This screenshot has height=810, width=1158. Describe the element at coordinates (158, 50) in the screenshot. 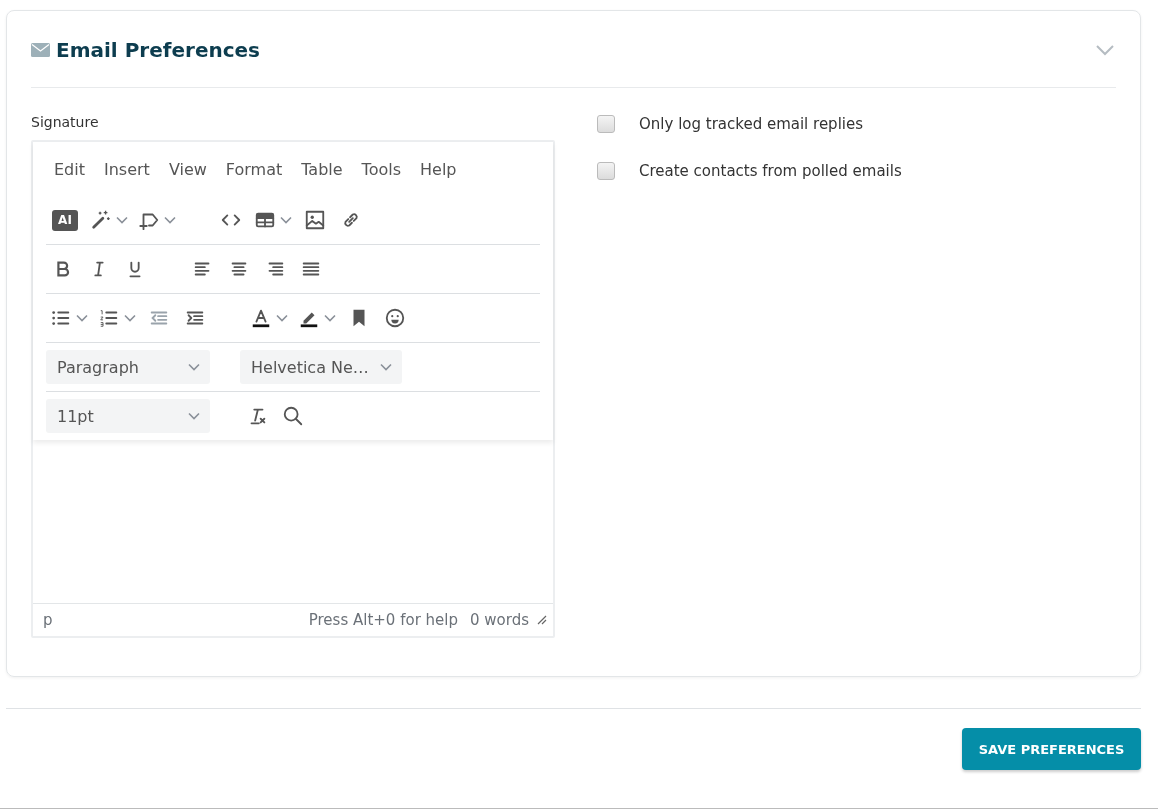

I see `section-title: Email Preferences` at that location.